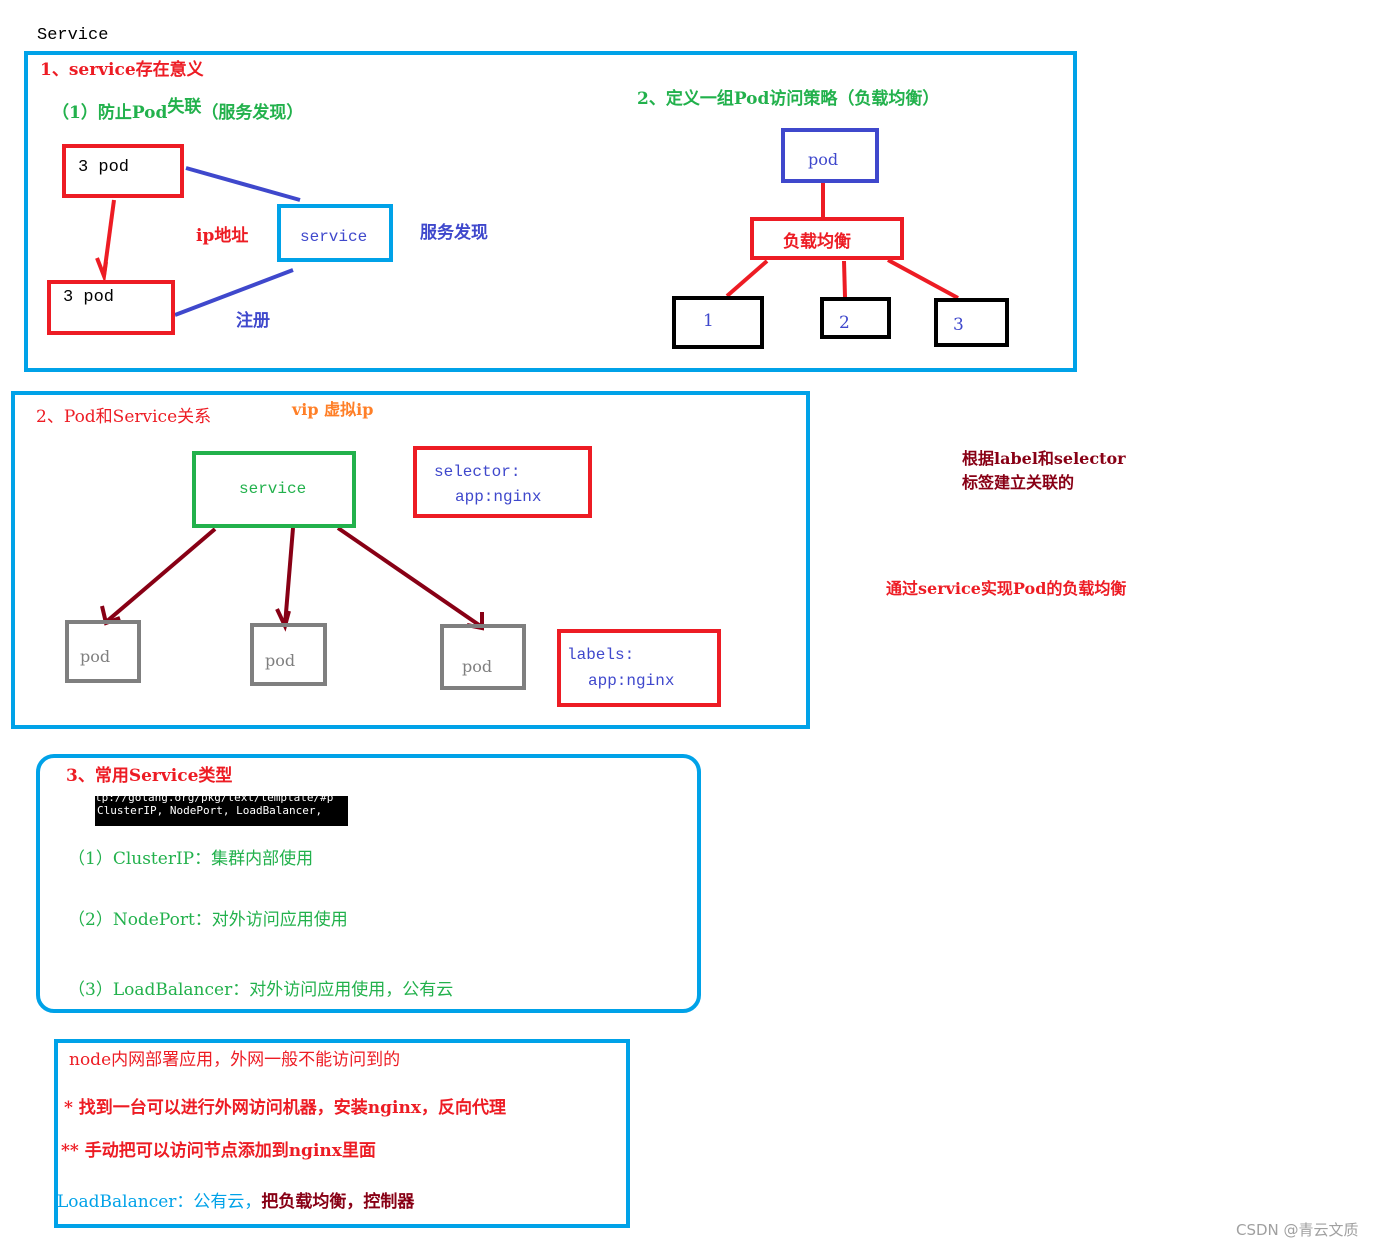 This screenshot has width=1387, height=1248. I want to click on section1-subtitle: （1）防止Pod失联（服务发现）, so click(178, 110).